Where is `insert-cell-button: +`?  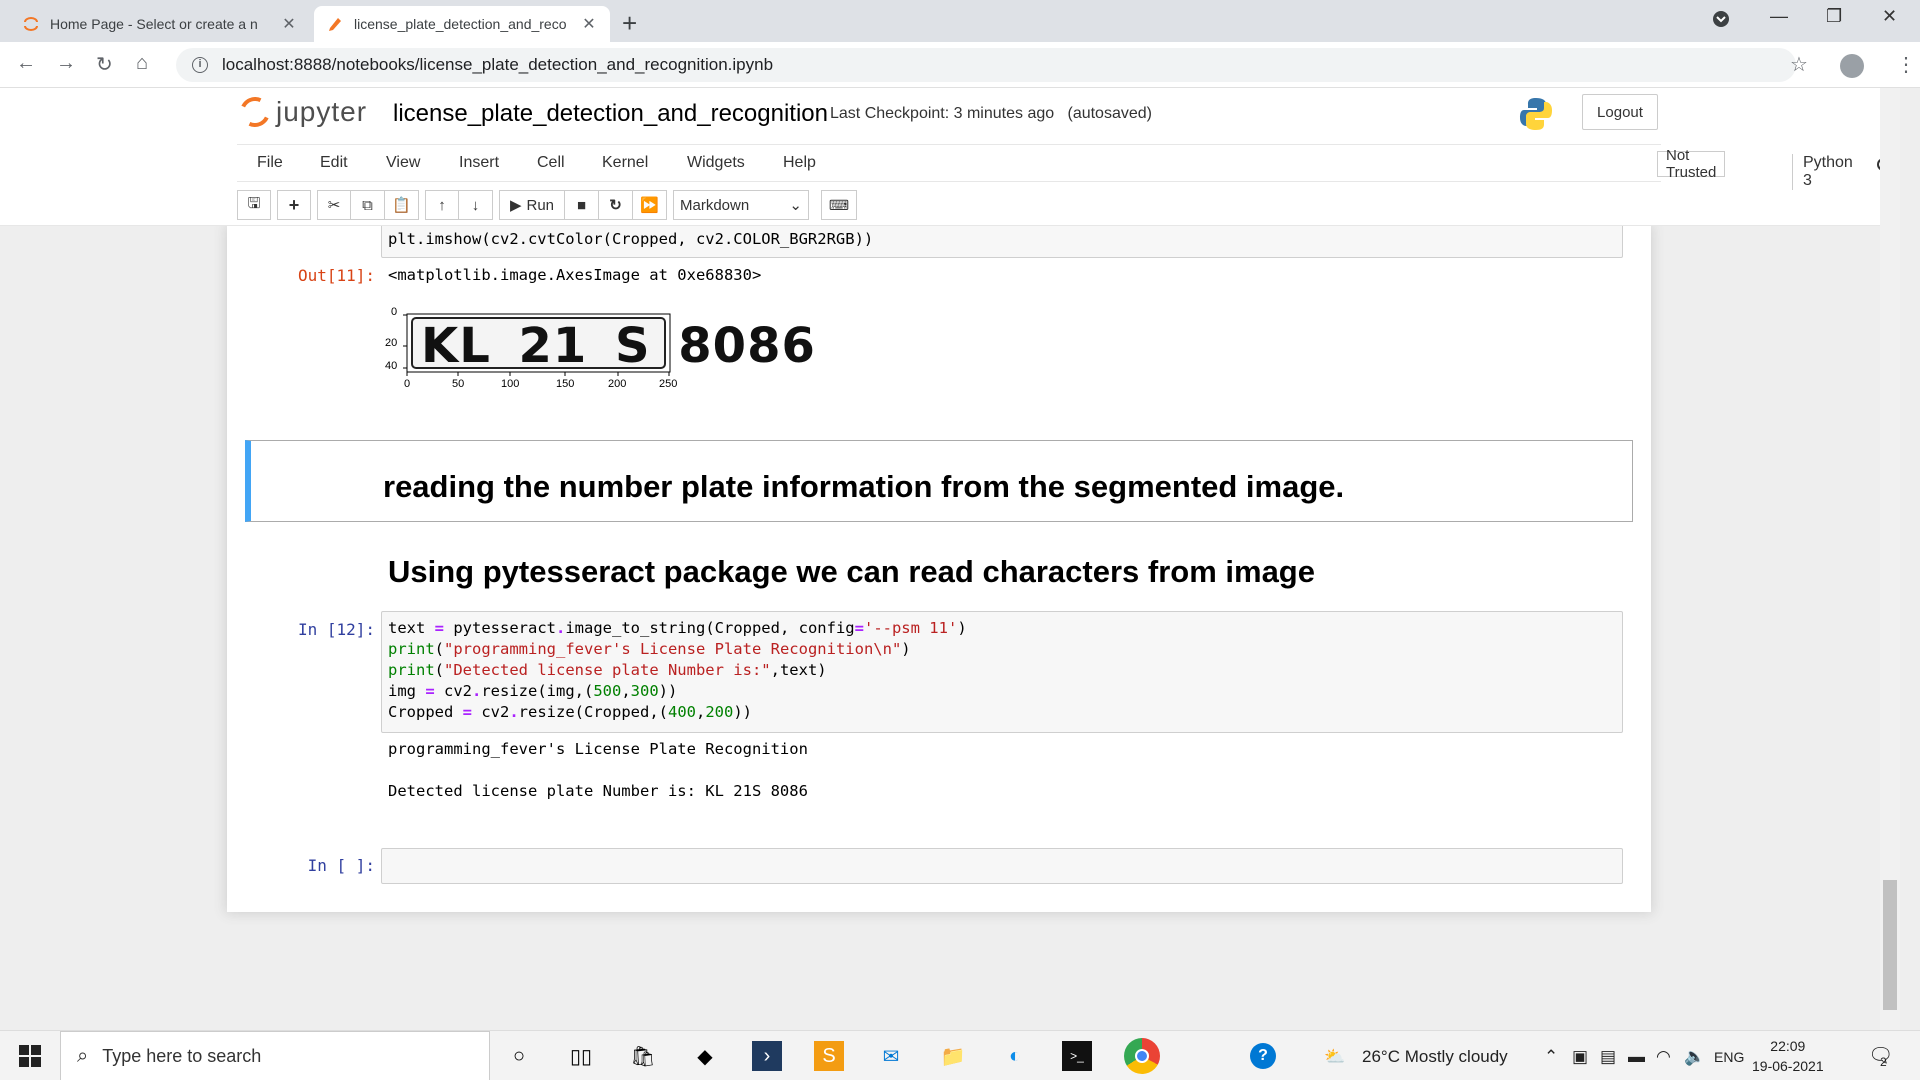 insert-cell-button: + is located at coordinates (294, 205).